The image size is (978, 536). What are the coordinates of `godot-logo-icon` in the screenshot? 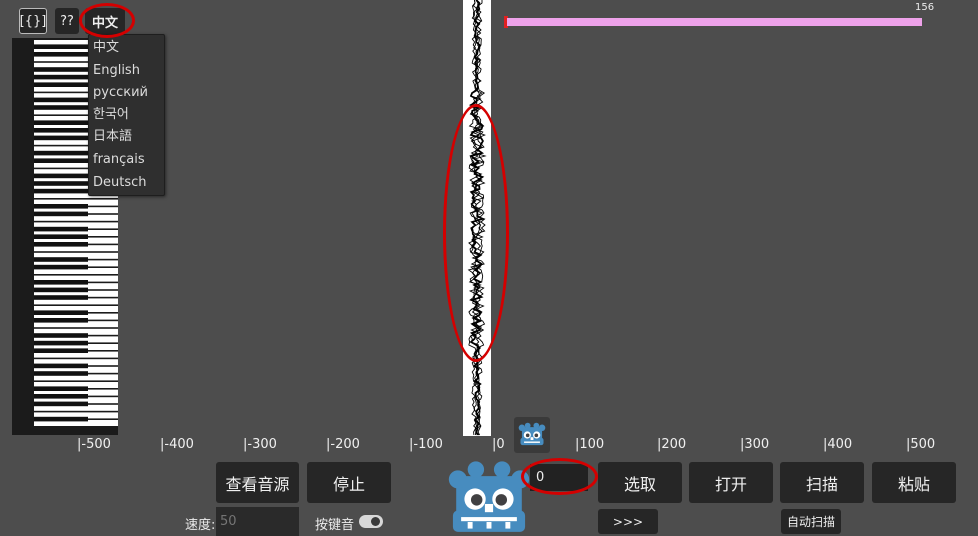 It's located at (489, 497).